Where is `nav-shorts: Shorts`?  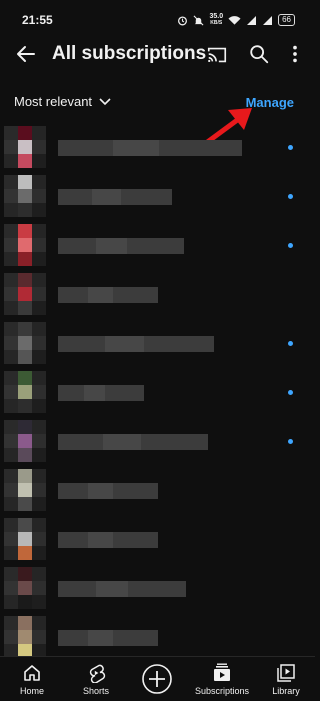 nav-shorts: Shorts is located at coordinates (96, 679).